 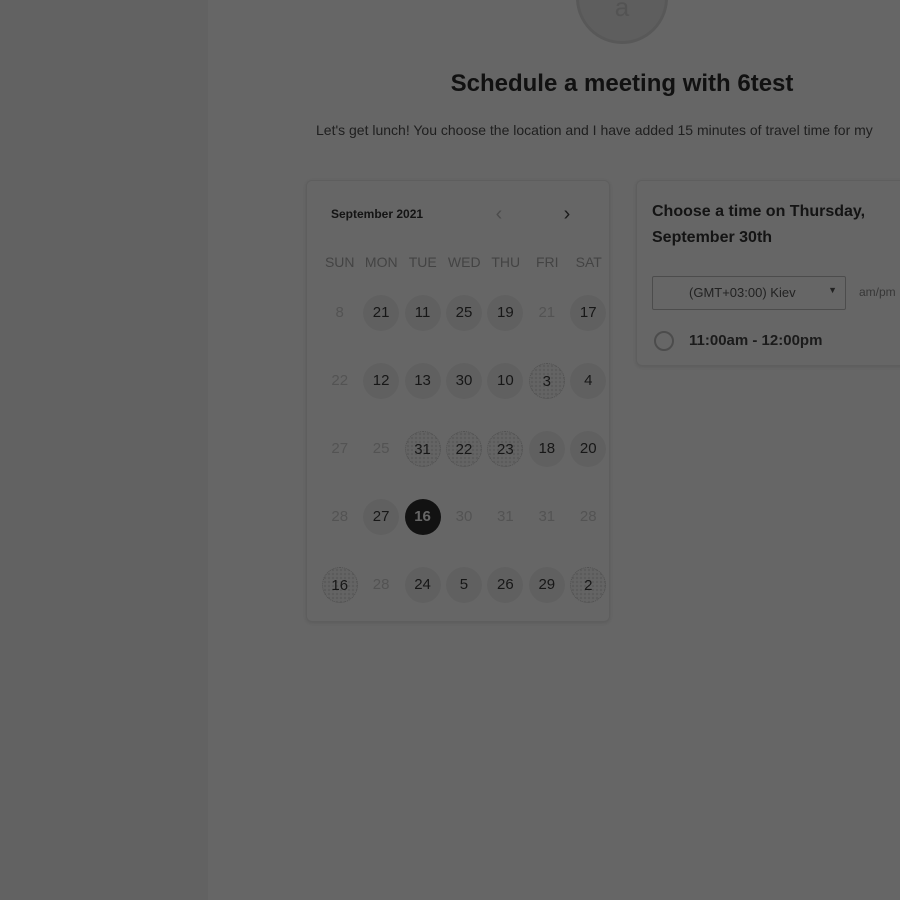 I want to click on weekday-header: SUN MON TUE WED THU FRI SAT, so click(x=465, y=262).